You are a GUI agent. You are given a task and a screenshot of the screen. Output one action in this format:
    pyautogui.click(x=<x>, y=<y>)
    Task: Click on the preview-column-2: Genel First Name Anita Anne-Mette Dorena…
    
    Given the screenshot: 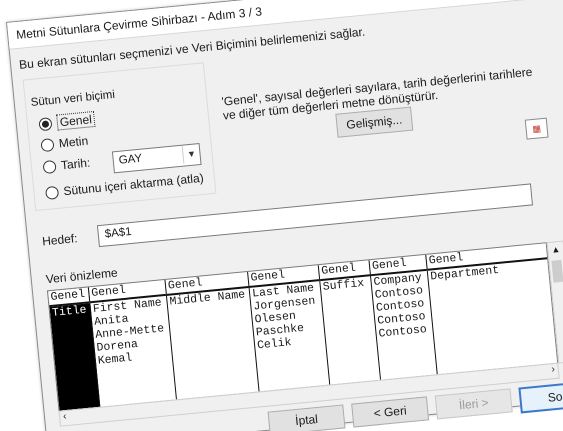 What is the action you would take?
    pyautogui.click(x=132, y=343)
    